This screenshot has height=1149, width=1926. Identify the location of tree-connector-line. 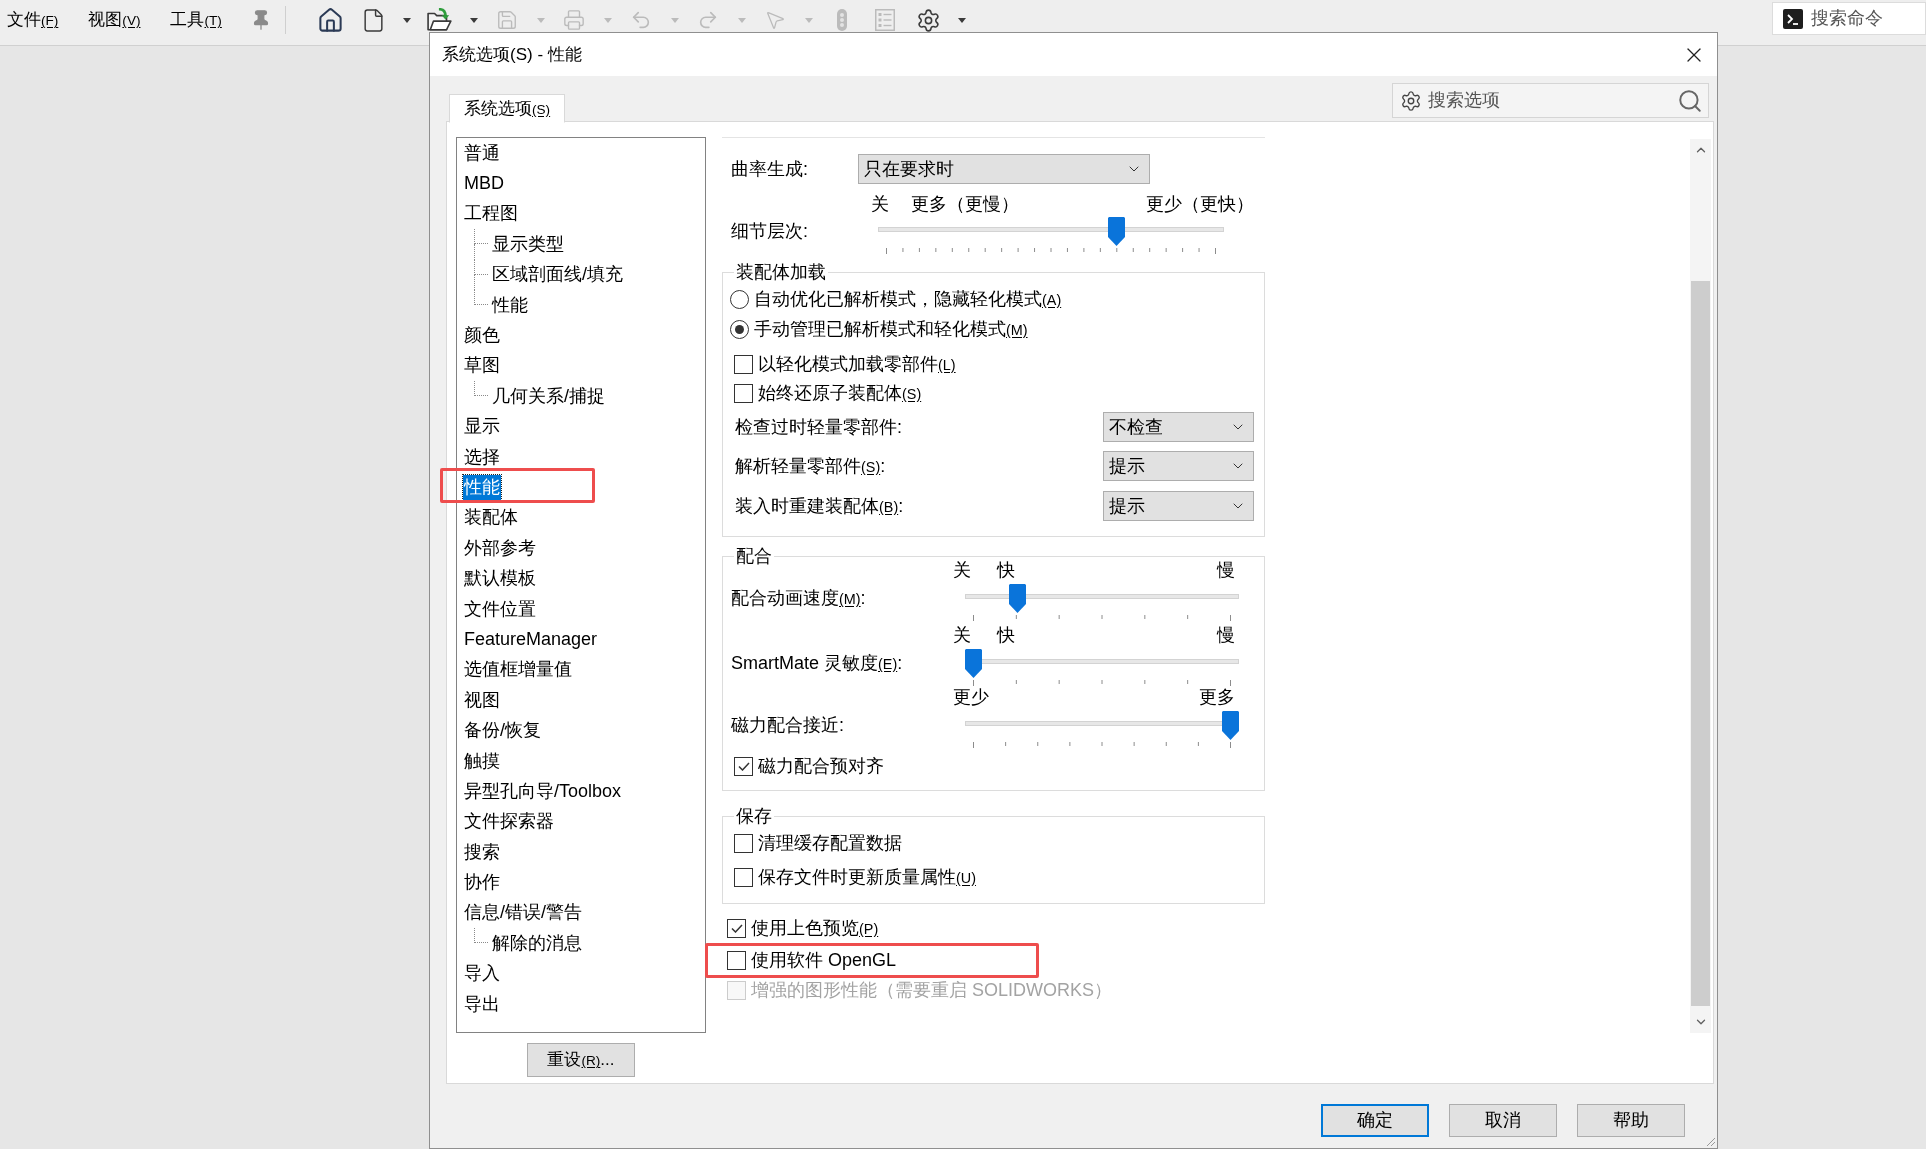
(481, 244).